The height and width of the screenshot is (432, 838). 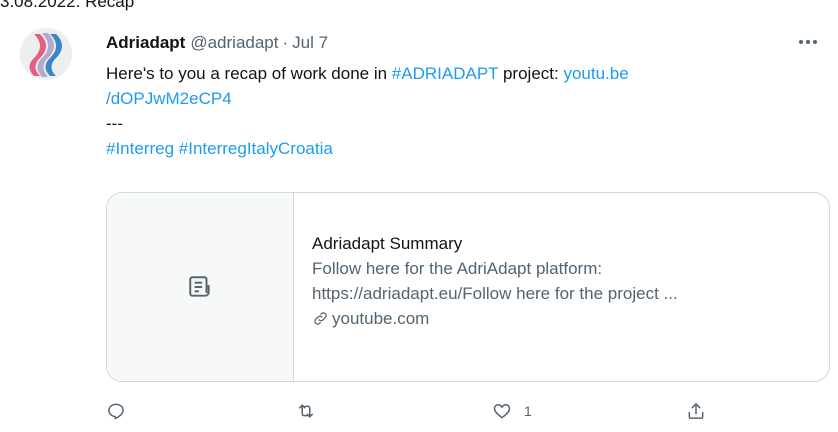 I want to click on card-domain: youtube.com, so click(x=570, y=318).